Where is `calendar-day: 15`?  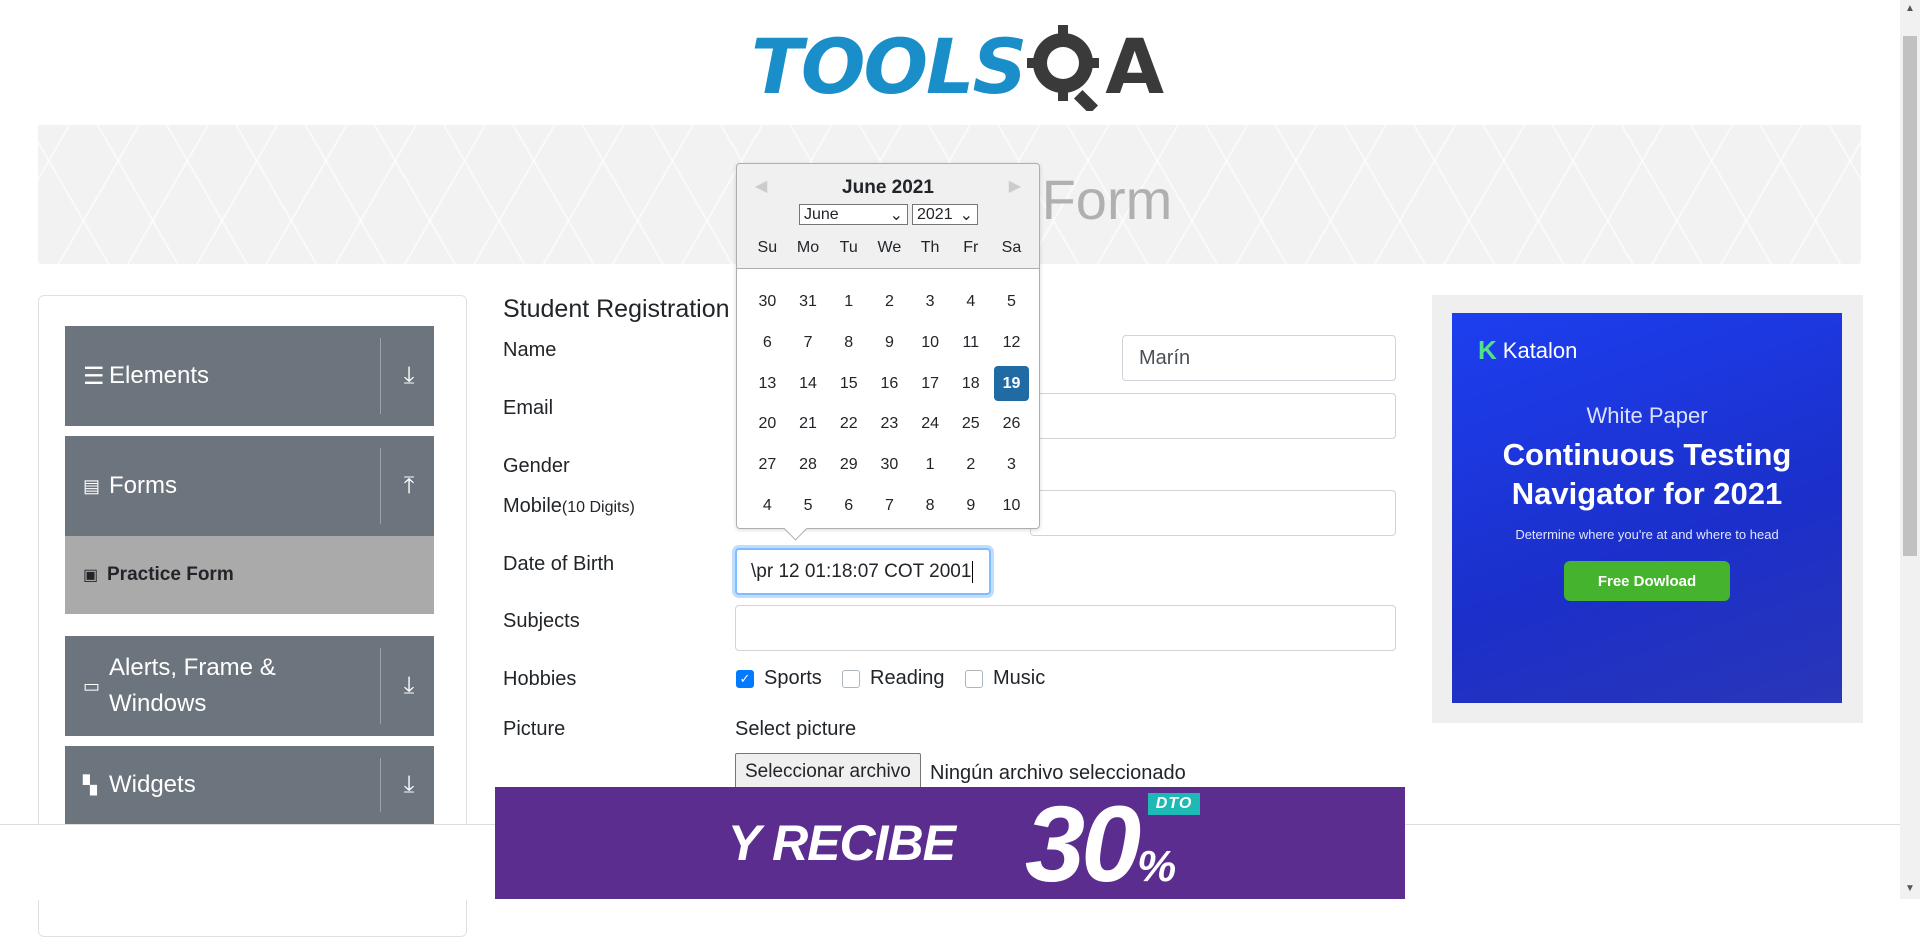 calendar-day: 15 is located at coordinates (848, 383).